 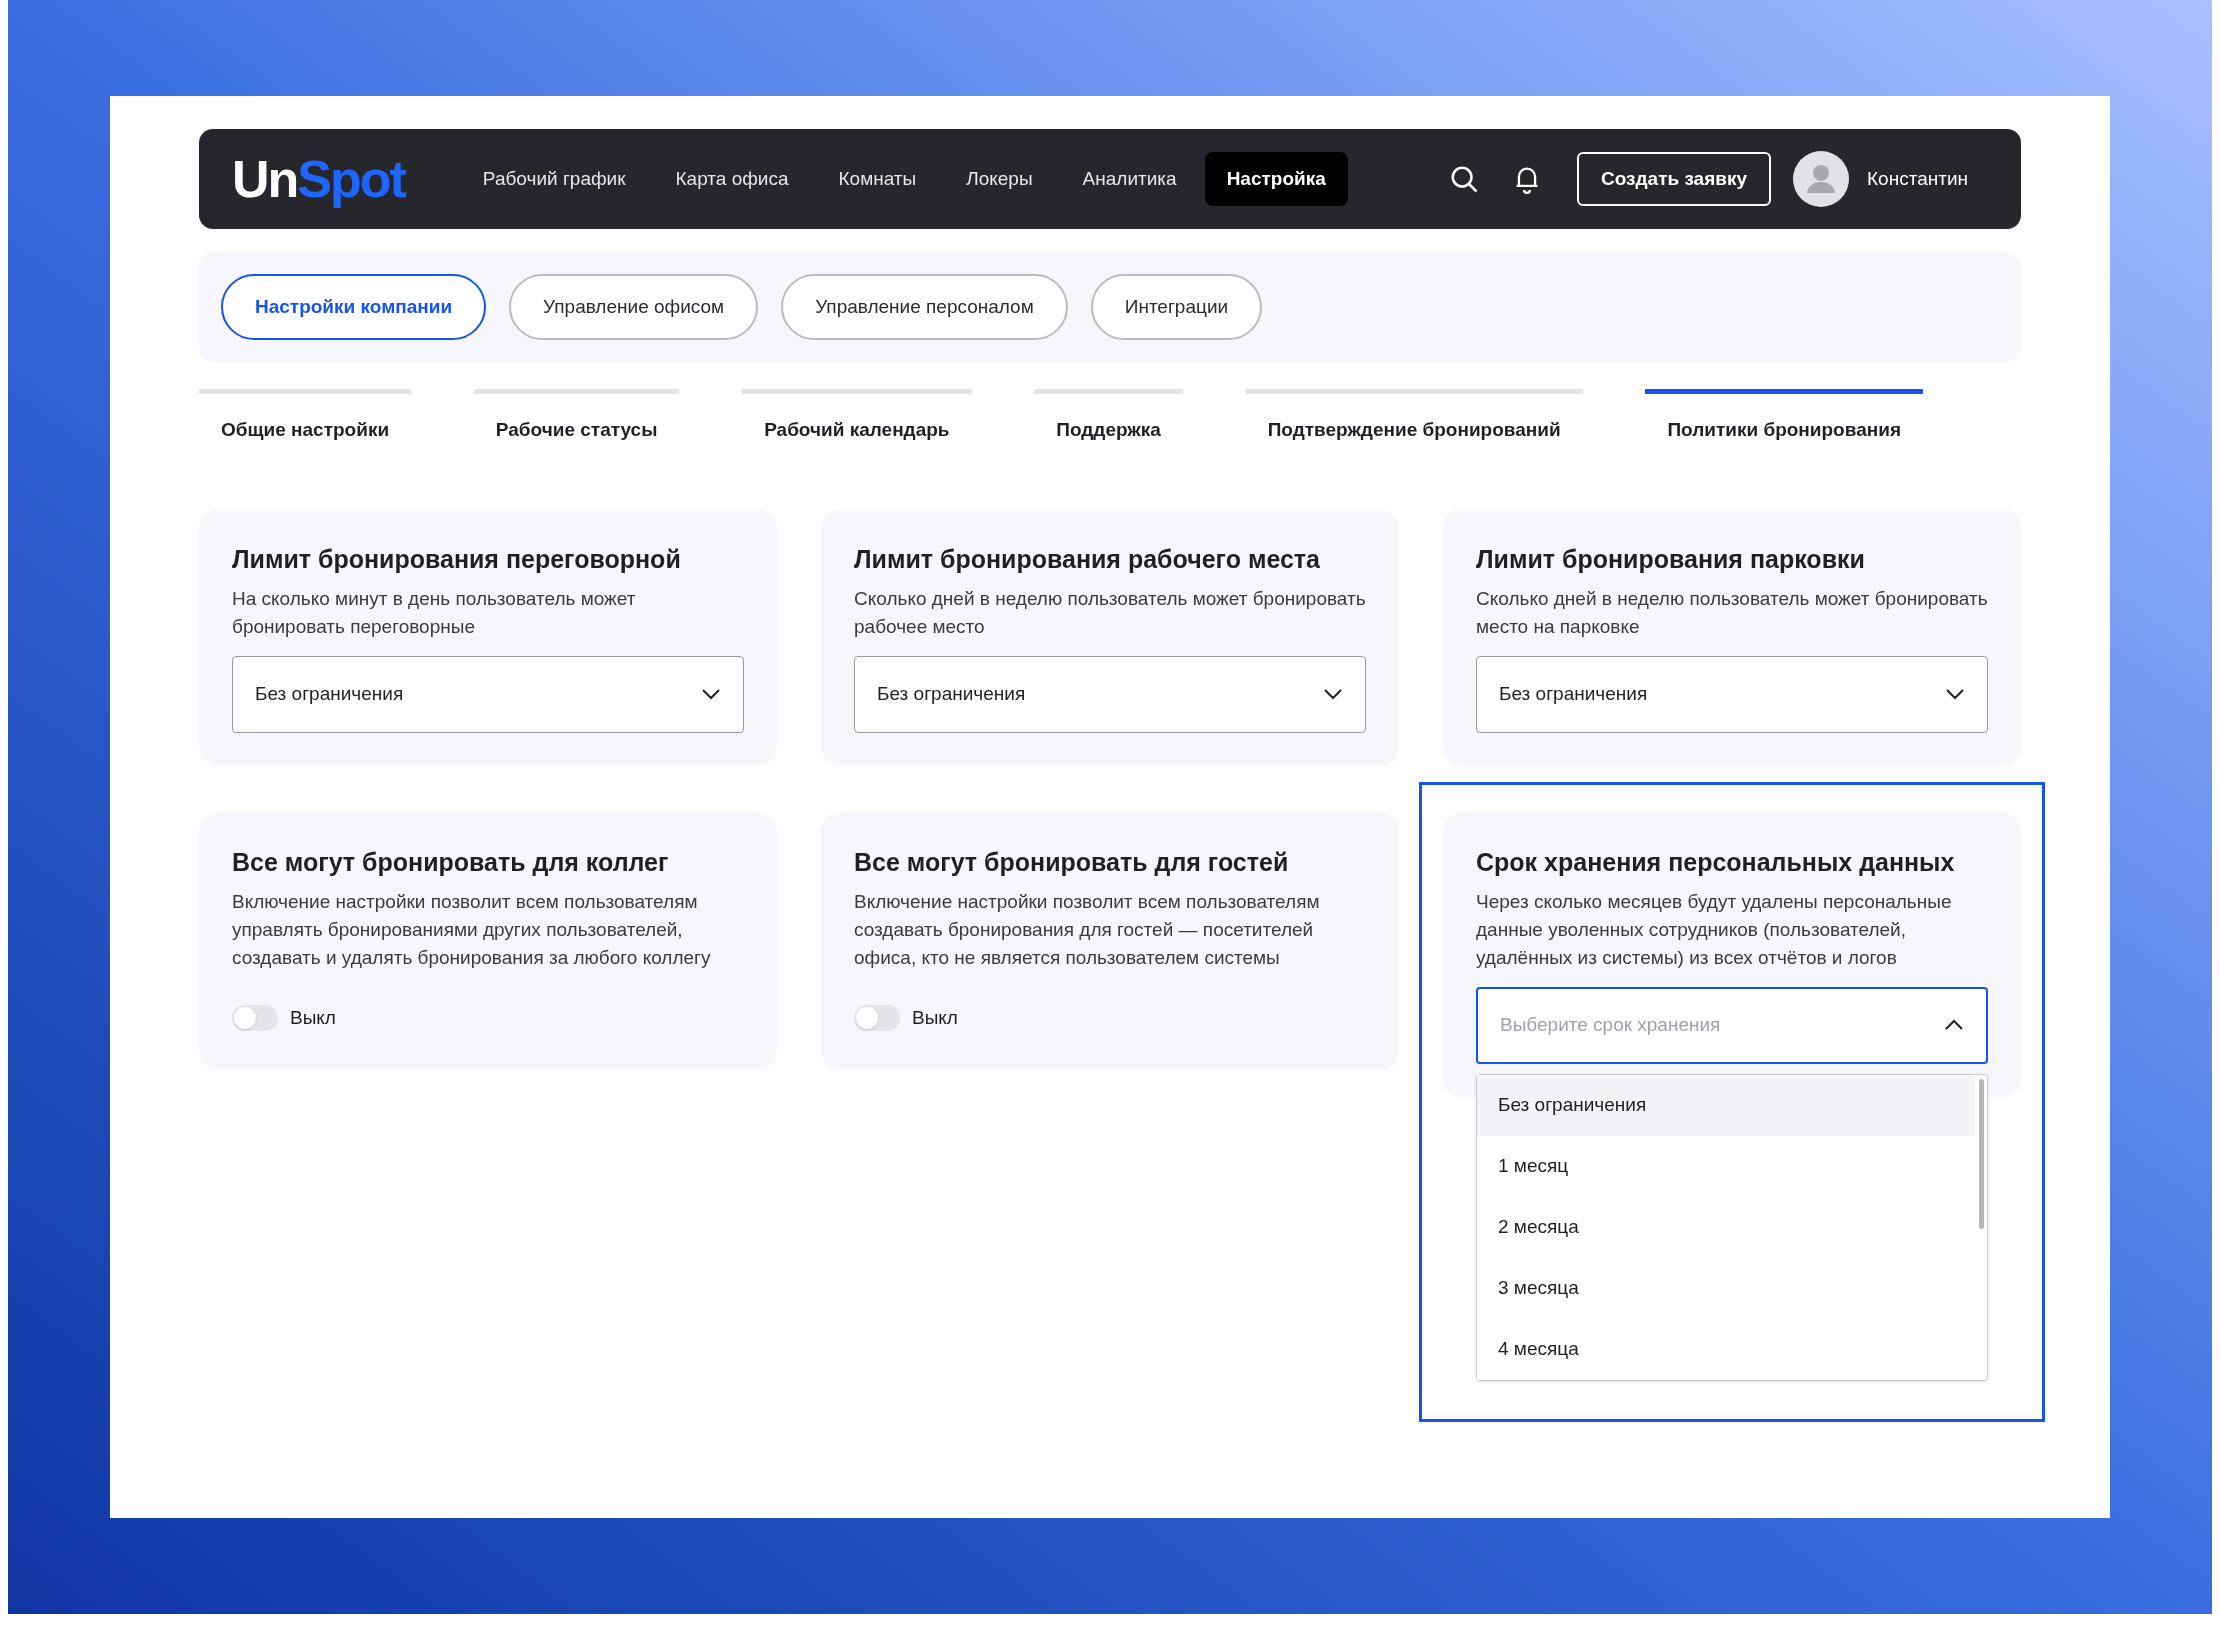 What do you see at coordinates (1129, 179) in the screenshot?
I see `nav-item: Аналитика` at bounding box center [1129, 179].